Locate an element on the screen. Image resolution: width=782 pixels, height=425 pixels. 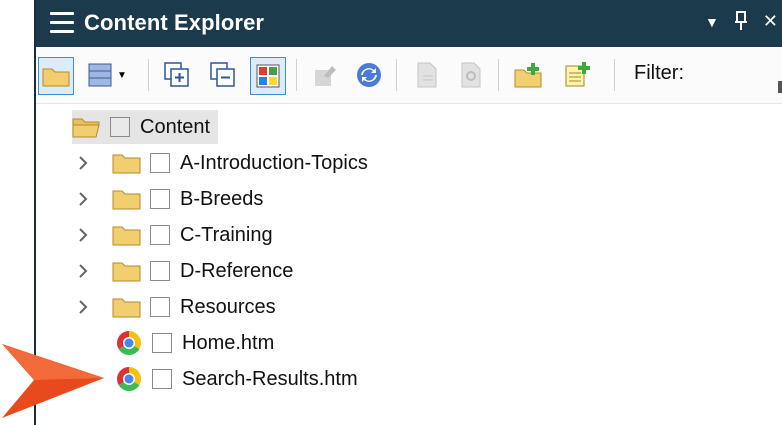
tree-item-search-results-htm: Search-Results.htm is located at coordinates (237, 379).